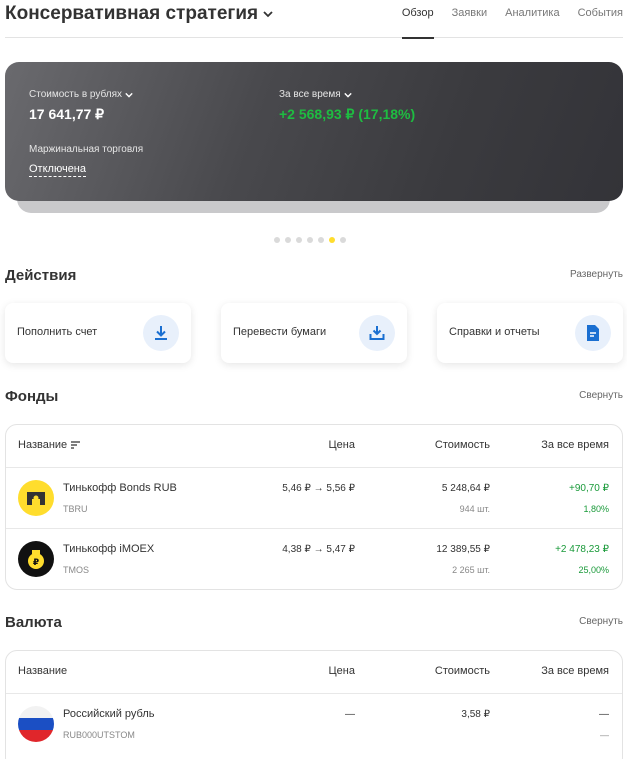 The image size is (627, 759). What do you see at coordinates (471, 570) in the screenshot?
I see `fund-quantity: 2 265 шт.` at bounding box center [471, 570].